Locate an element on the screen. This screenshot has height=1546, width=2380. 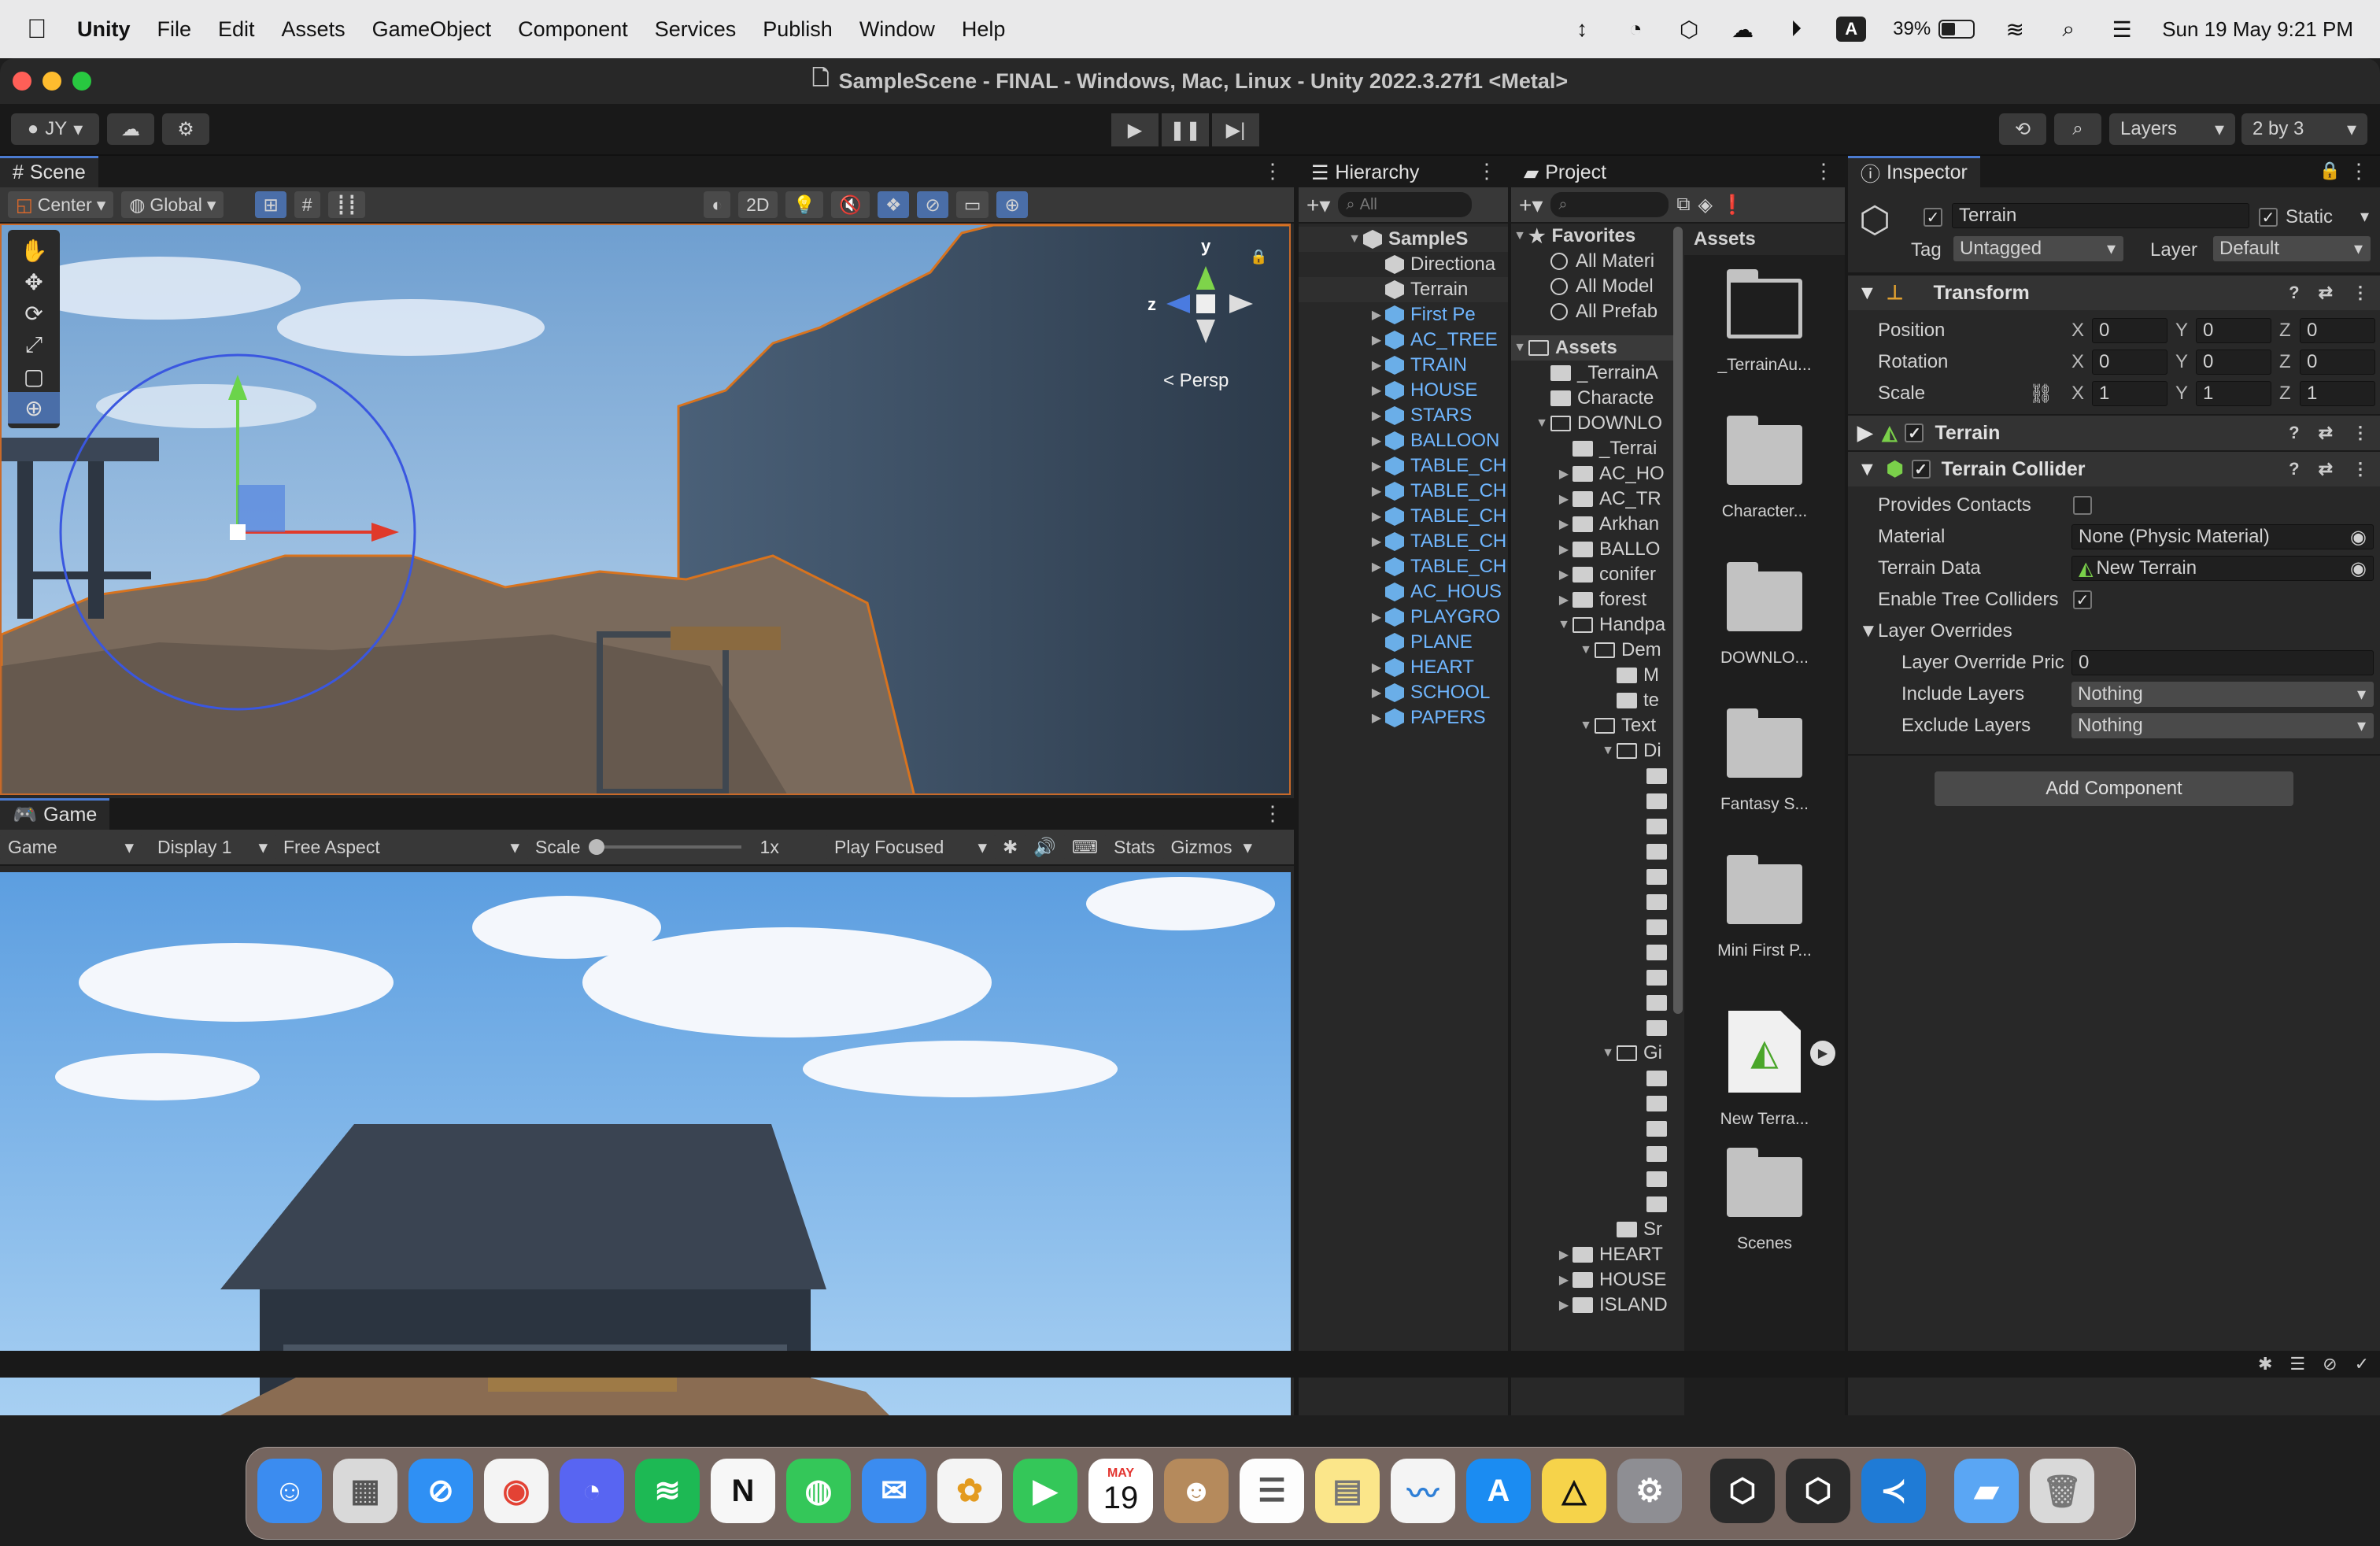
vertical-arrows-icon: ↕ is located at coordinates (1582, 29).